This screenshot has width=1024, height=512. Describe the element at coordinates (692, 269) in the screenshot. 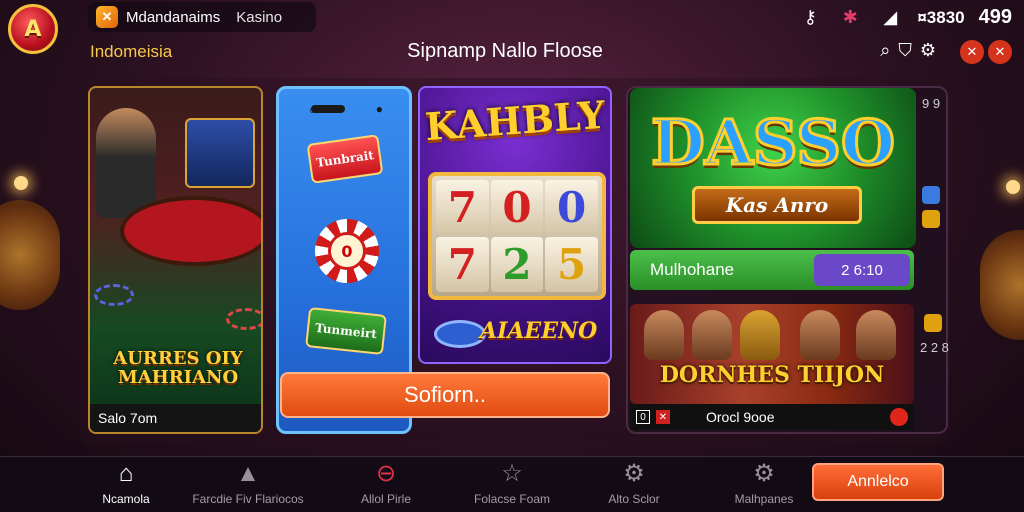

I see `jackpot-label: Mulhohane` at that location.